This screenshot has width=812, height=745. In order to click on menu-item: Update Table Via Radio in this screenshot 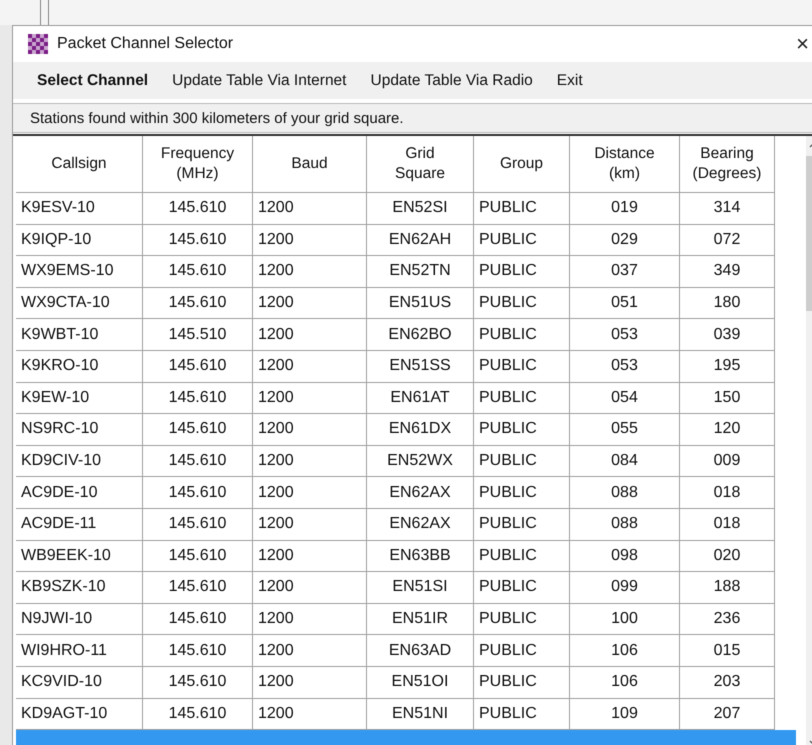, I will do `click(451, 81)`.